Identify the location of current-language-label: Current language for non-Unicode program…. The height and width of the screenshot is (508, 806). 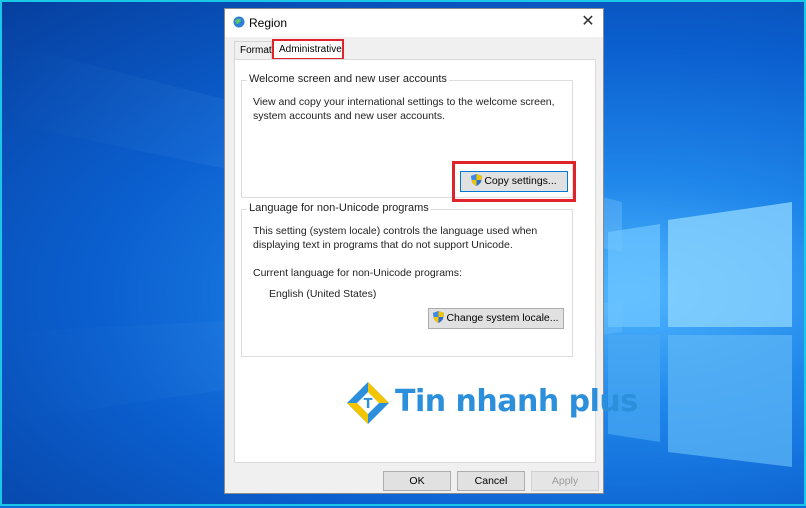
(357, 273).